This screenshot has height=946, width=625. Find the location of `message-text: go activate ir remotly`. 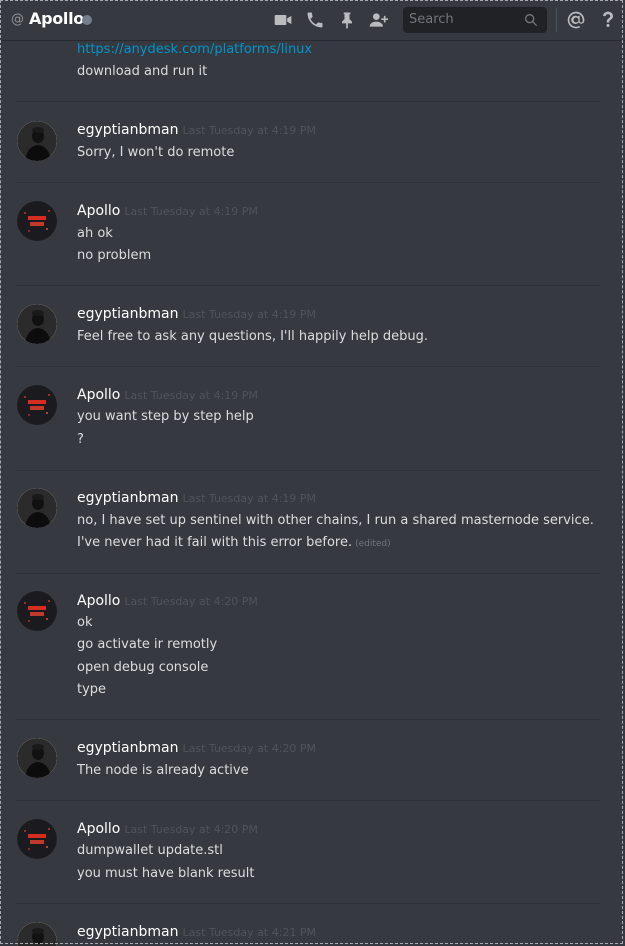

message-text: go activate ir remotly is located at coordinates (147, 644).